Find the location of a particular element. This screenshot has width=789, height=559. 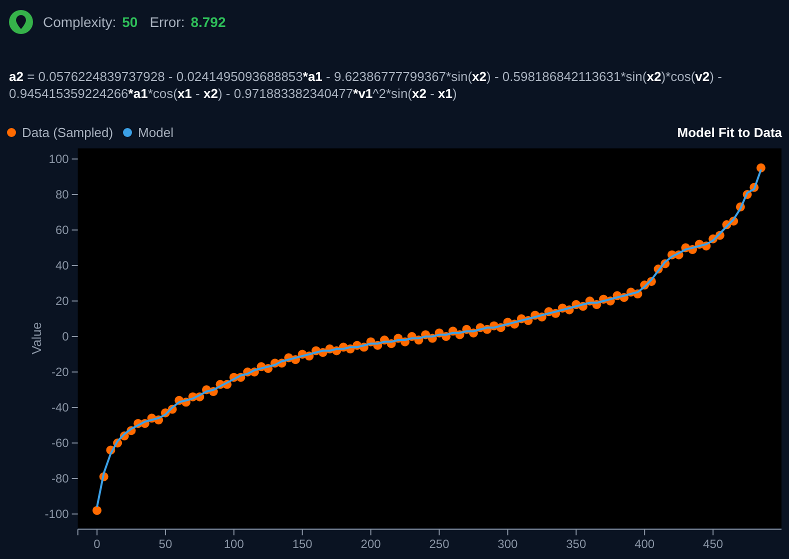

error-value: 8.792 is located at coordinates (208, 22).